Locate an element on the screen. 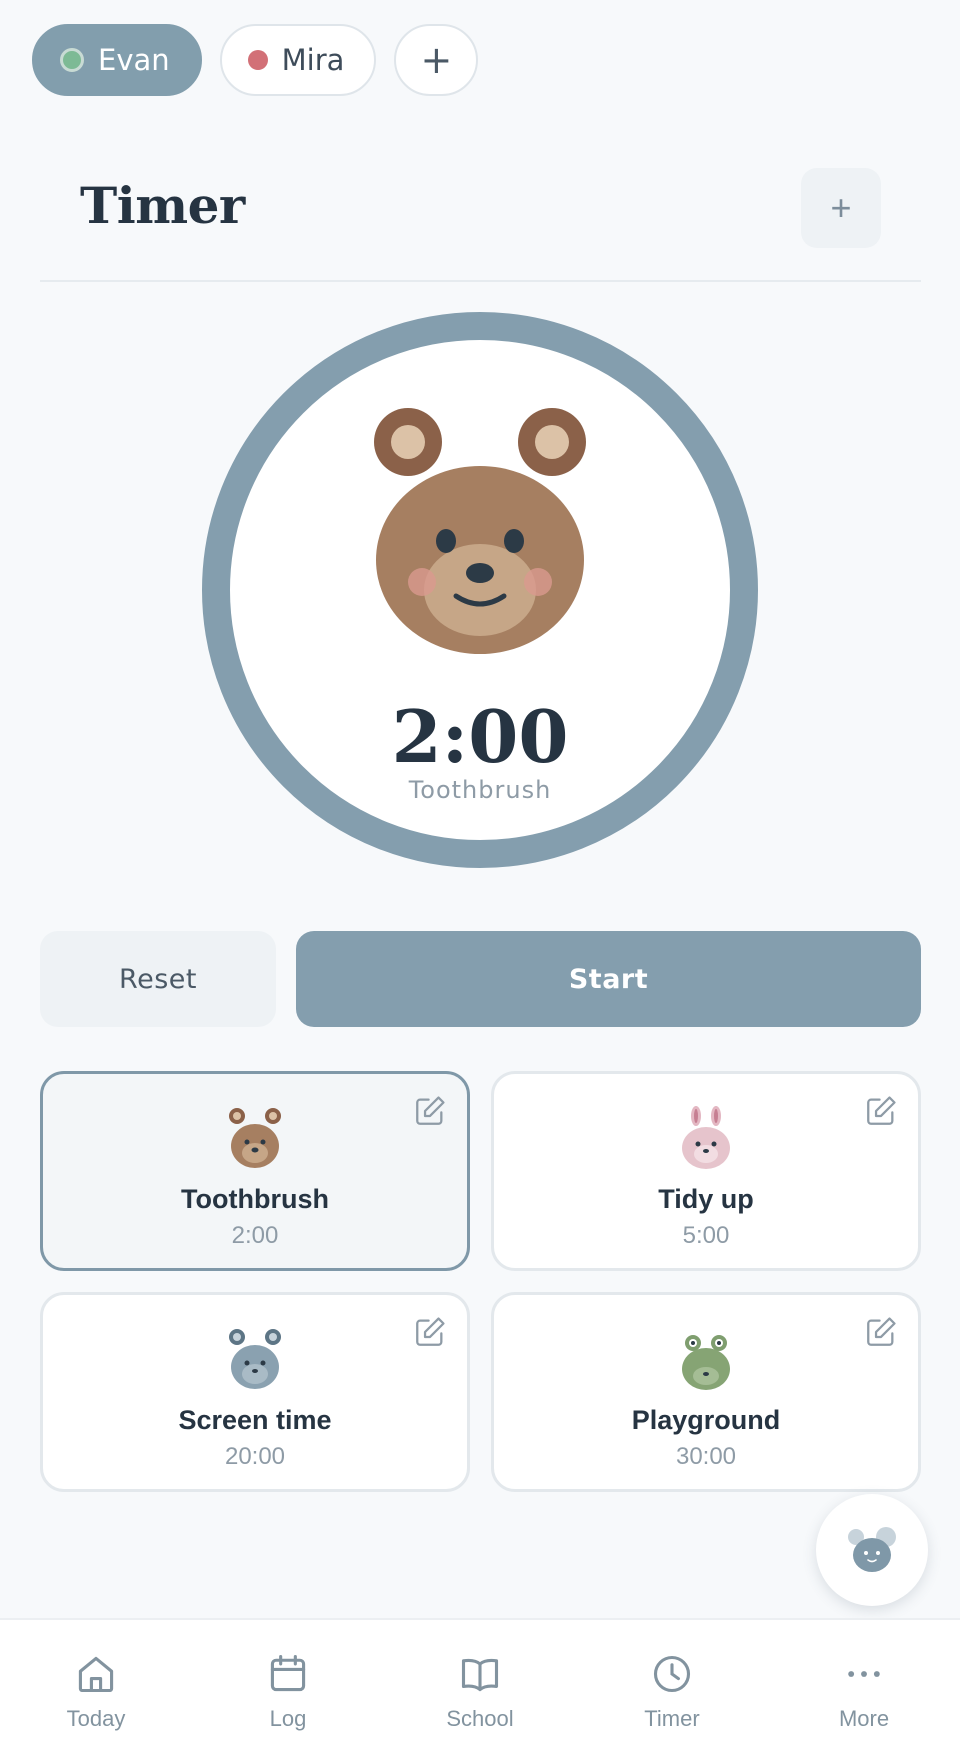 The image size is (960, 1760). mascot-mouse-icon is located at coordinates (872, 1549).